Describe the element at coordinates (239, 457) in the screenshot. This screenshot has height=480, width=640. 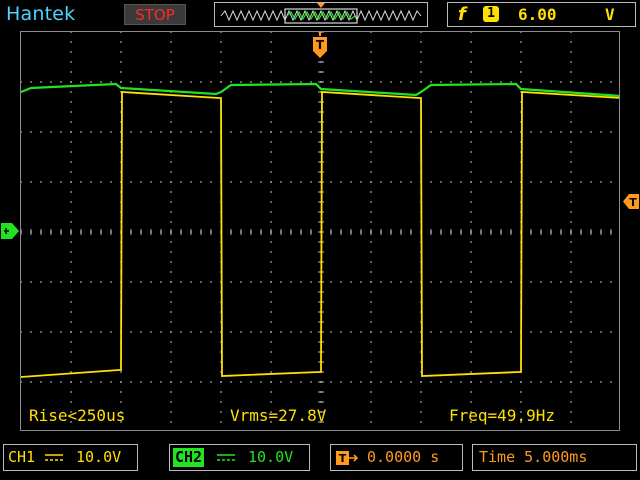
I see `ch2-settings: CH2 10.0V` at that location.